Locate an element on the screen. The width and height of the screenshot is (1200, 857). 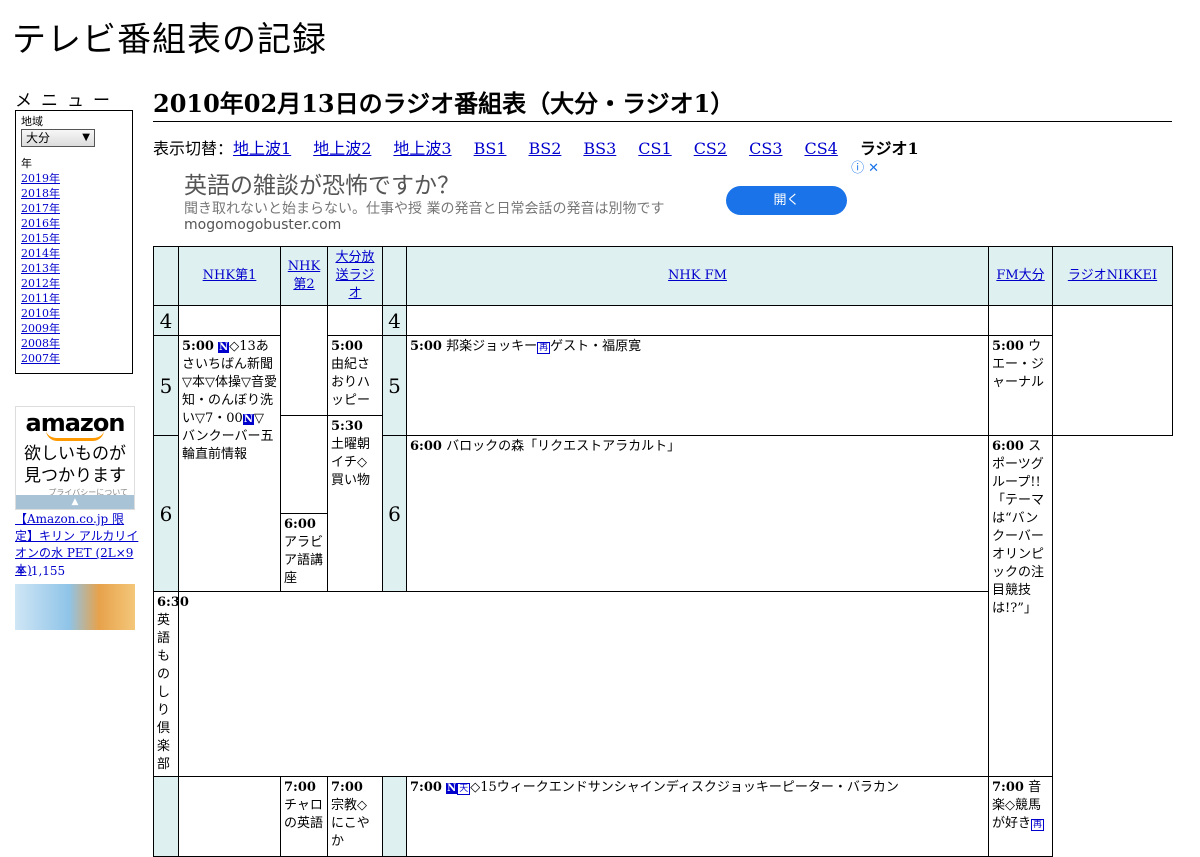
program-text: 邦楽ジョッキー is located at coordinates (492, 346).